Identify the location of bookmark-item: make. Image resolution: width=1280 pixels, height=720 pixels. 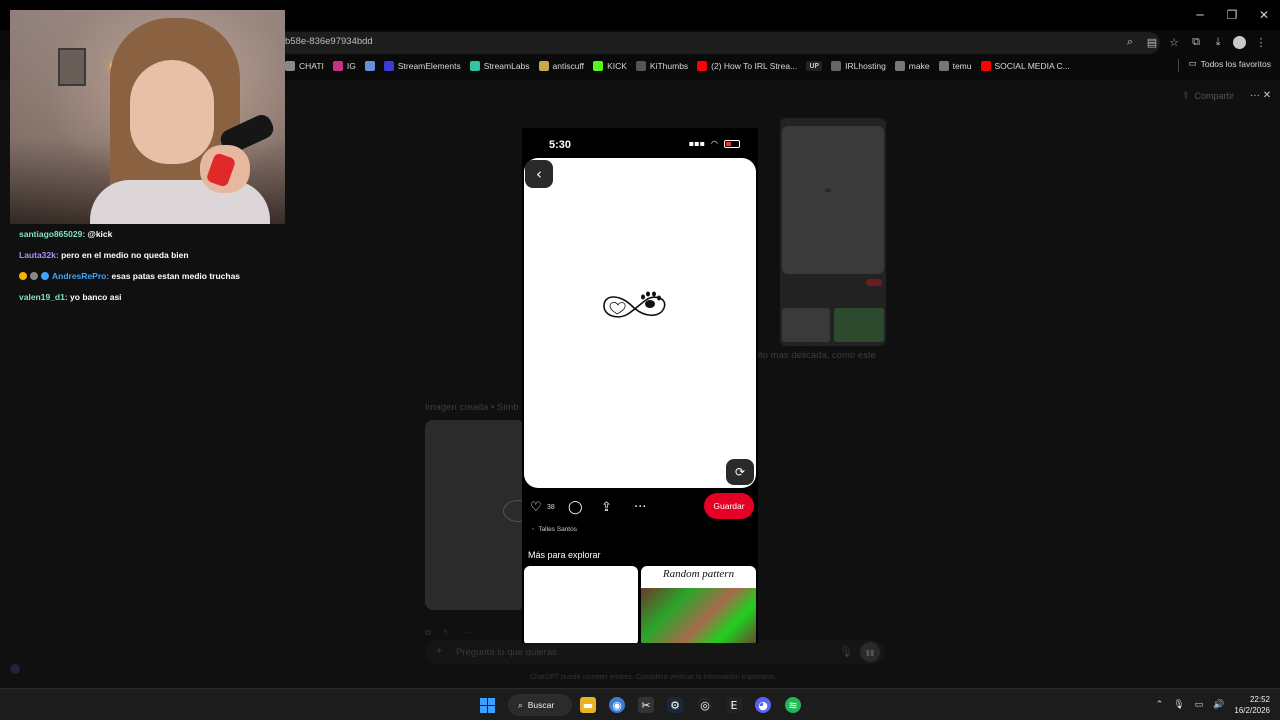
(912, 66).